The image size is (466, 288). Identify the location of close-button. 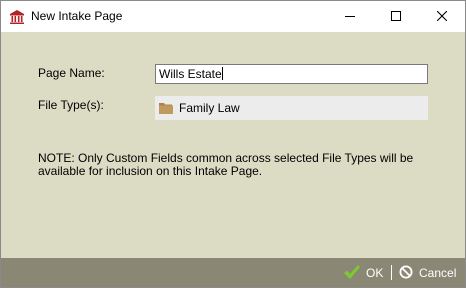
(442, 16).